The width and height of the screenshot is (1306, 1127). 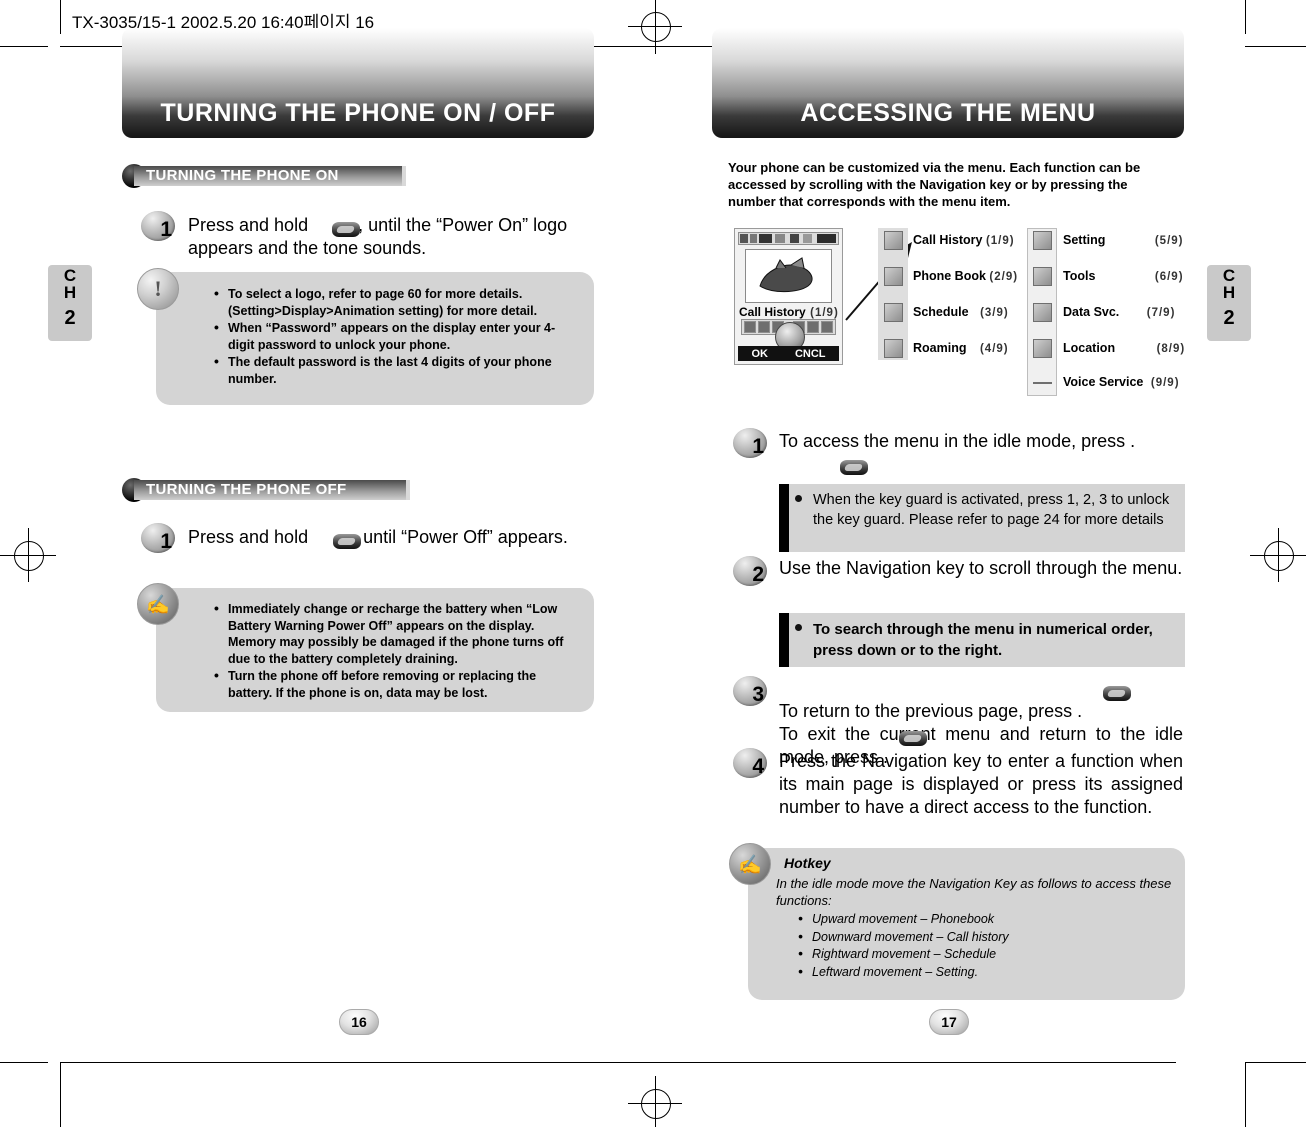 I want to click on menu-item-data-svc-index: (7/9), so click(x=1161, y=313).